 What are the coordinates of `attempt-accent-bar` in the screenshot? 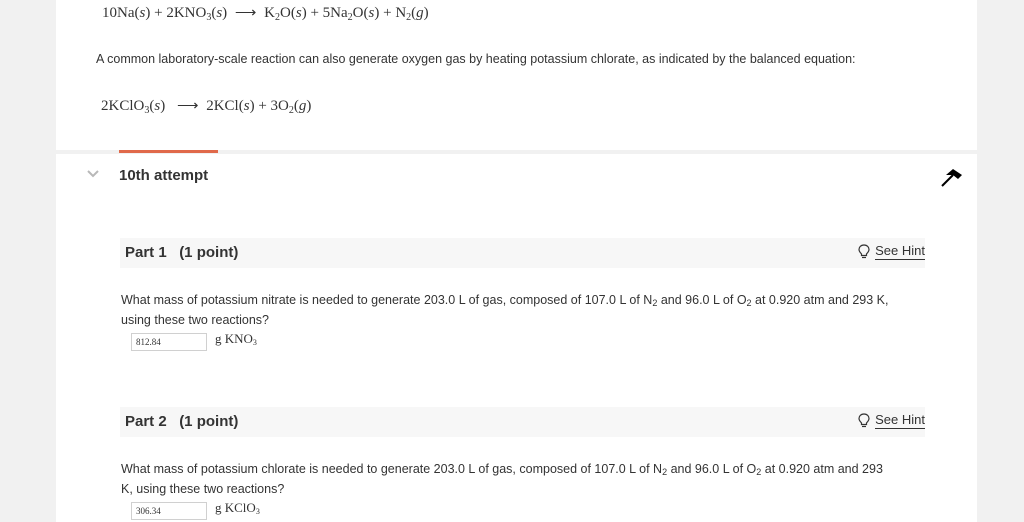 It's located at (168, 151).